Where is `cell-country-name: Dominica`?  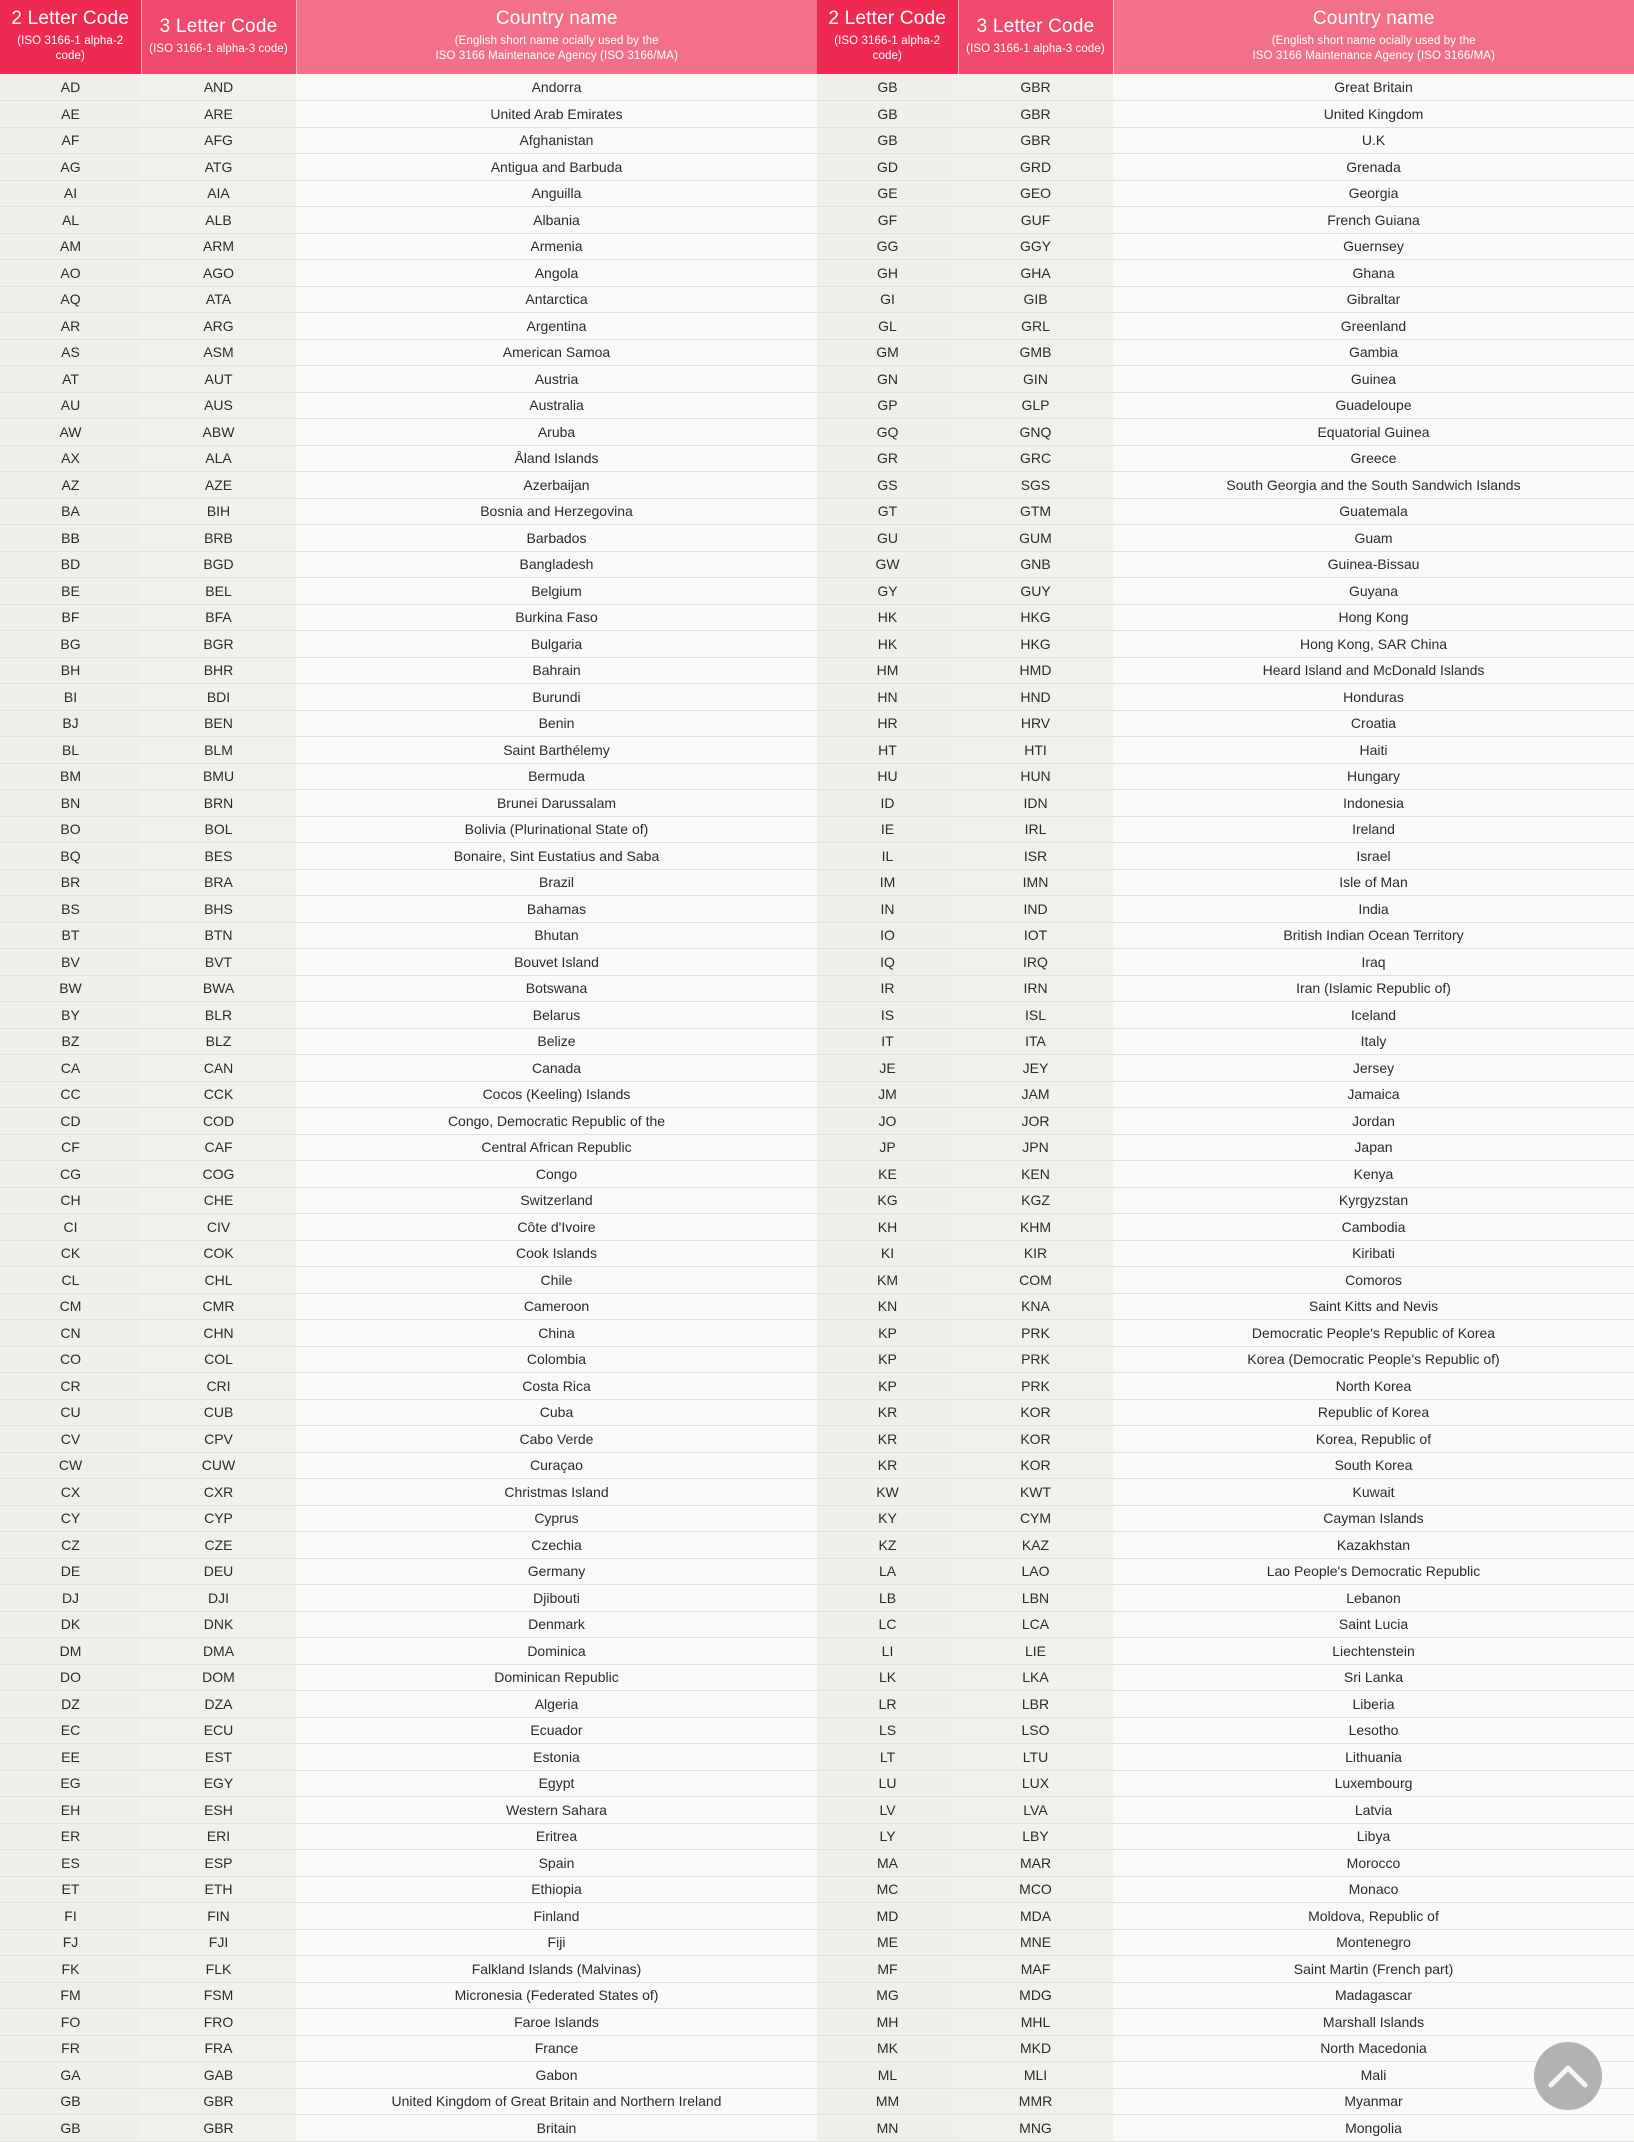 cell-country-name: Dominica is located at coordinates (556, 1651).